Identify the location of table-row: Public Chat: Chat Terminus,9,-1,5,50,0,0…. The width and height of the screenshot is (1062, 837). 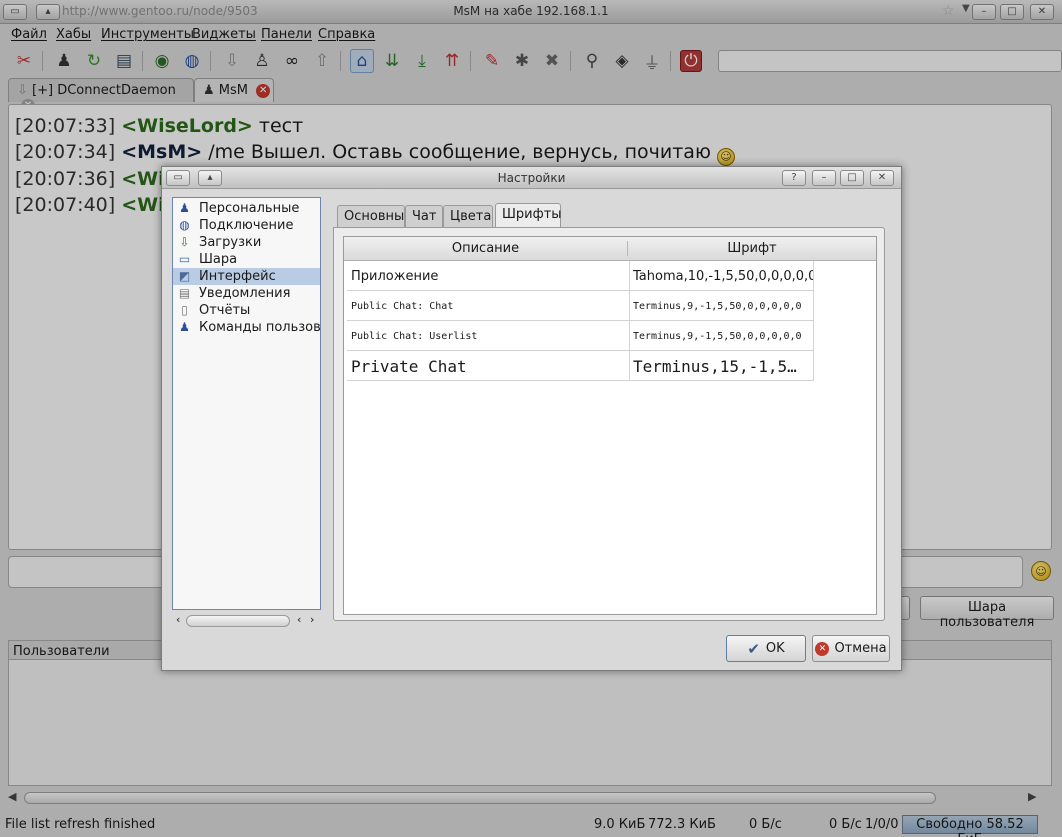
(580, 306).